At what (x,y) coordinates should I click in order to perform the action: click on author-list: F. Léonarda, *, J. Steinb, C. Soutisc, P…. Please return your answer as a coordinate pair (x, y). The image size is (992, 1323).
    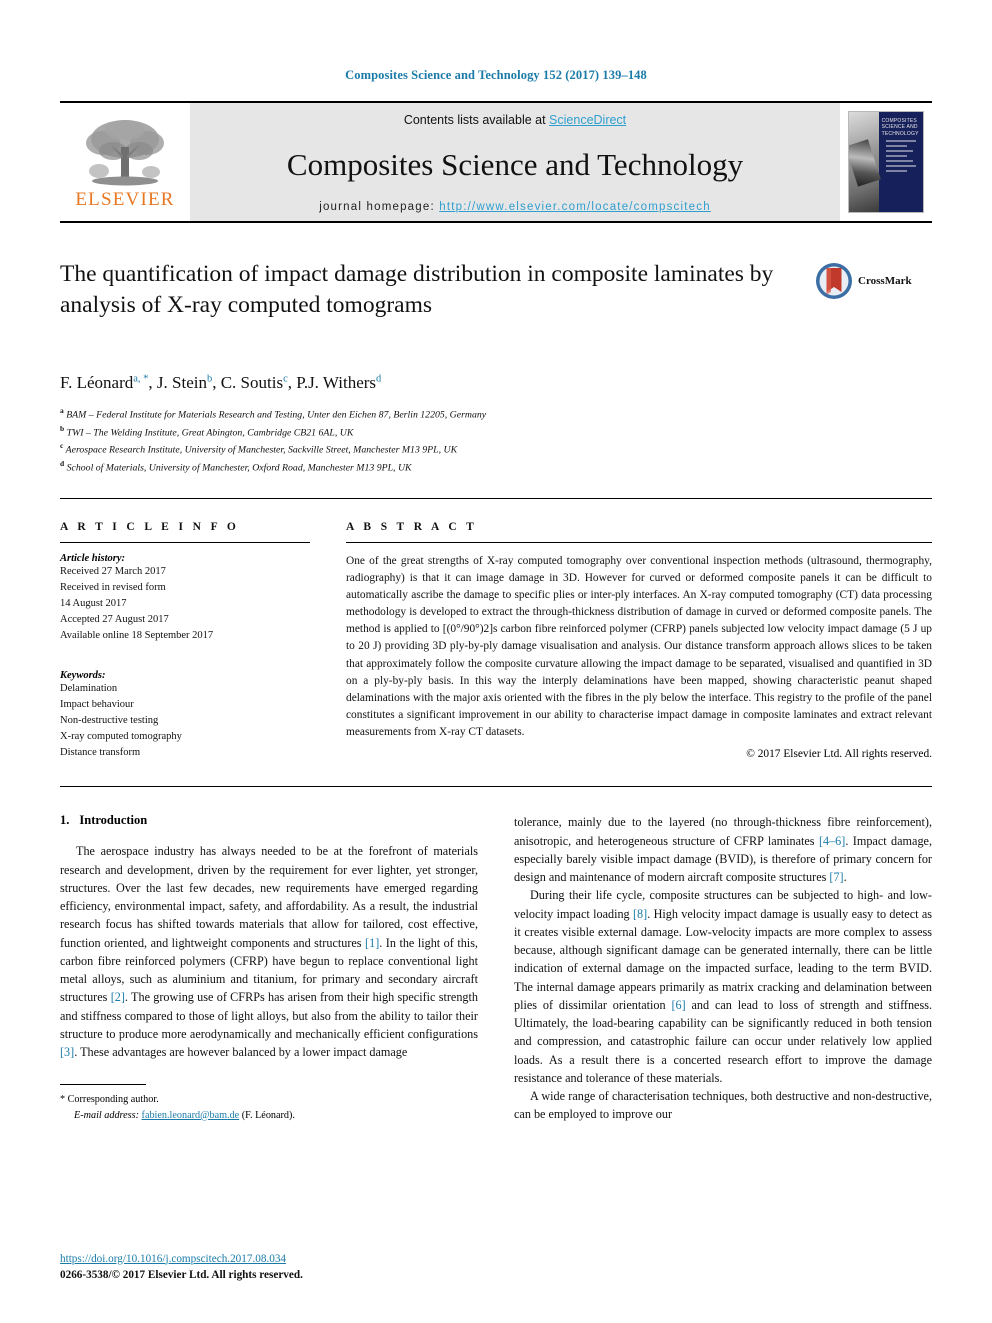
    Looking at the image, I should click on (221, 382).